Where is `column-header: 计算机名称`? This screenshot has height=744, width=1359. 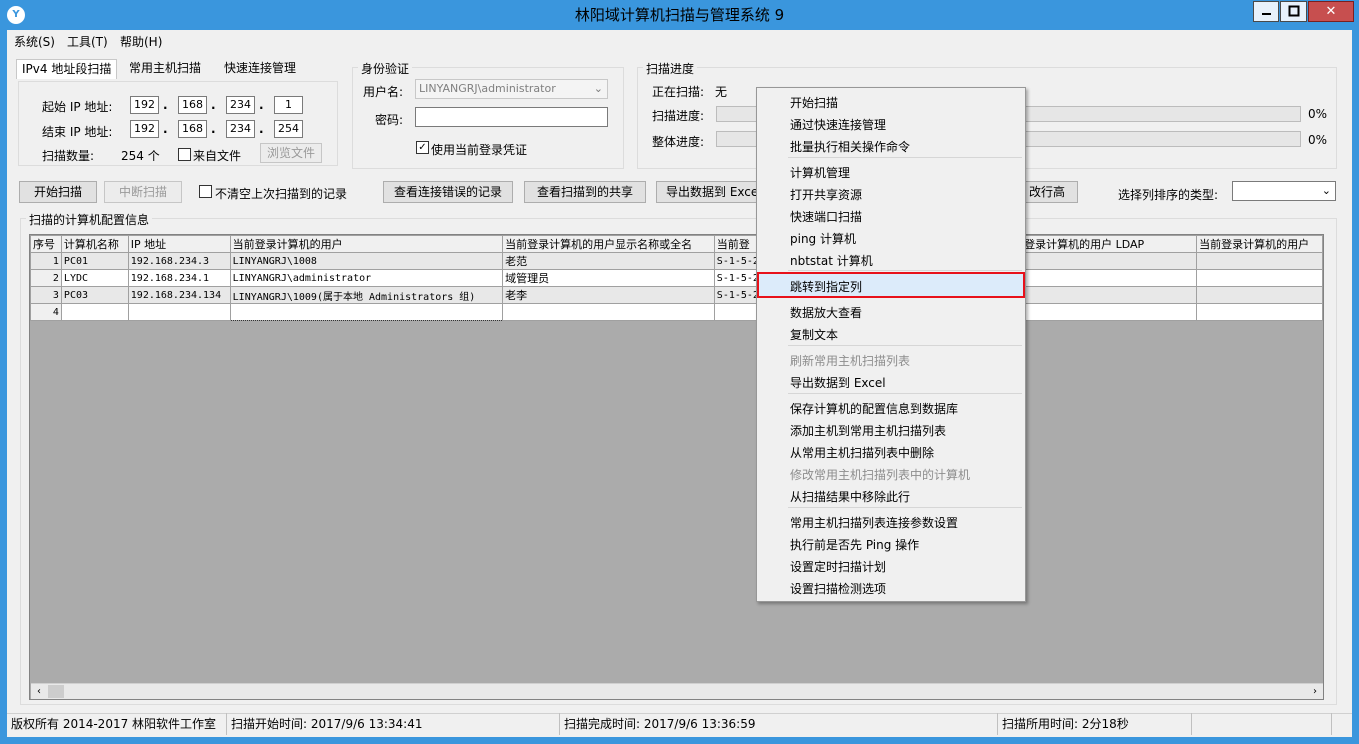
column-header: 计算机名称 is located at coordinates (94, 244).